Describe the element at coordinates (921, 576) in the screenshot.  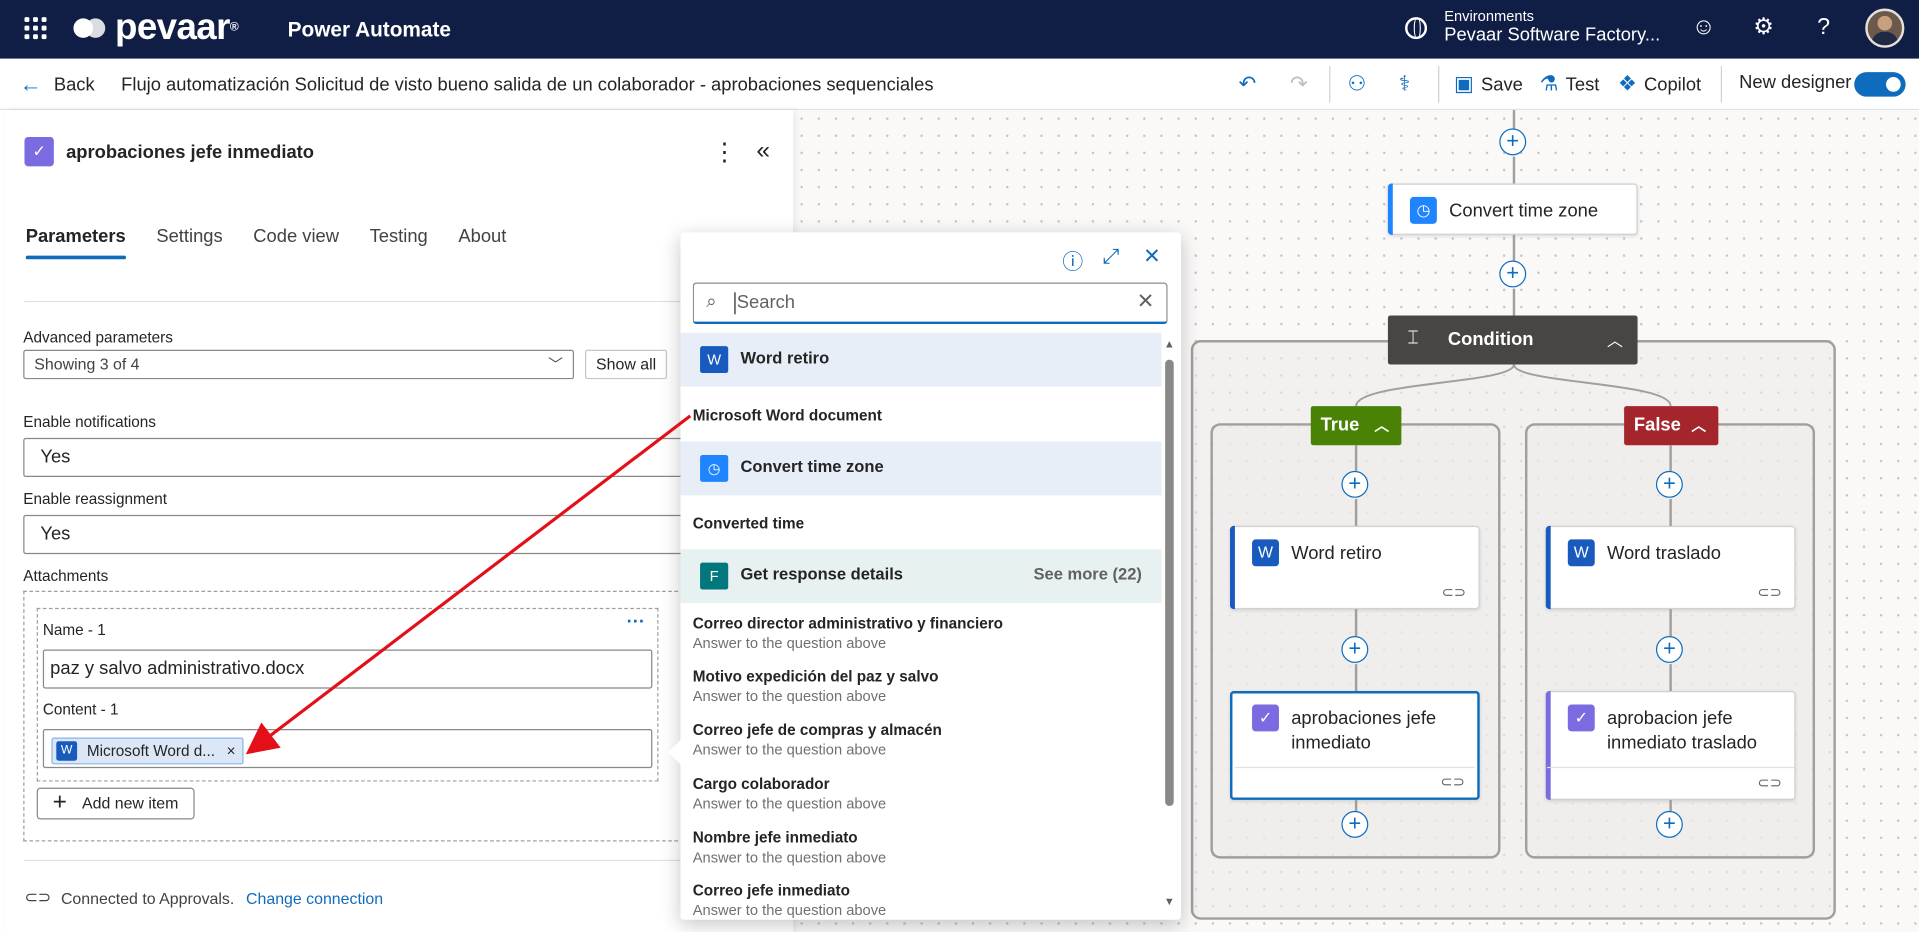
I see `group-get-response-details: F Get response details See more (22)` at that location.